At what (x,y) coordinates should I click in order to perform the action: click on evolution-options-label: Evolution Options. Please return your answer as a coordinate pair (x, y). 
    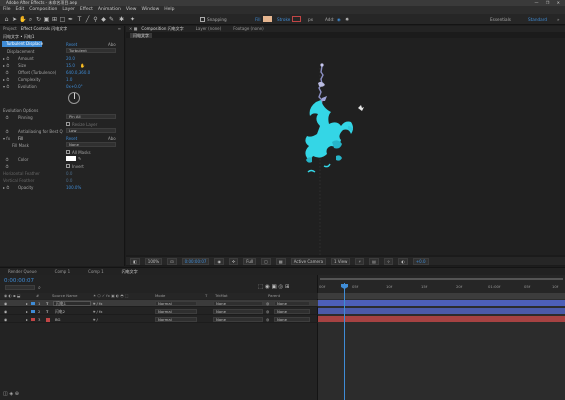
    Looking at the image, I should click on (20, 110).